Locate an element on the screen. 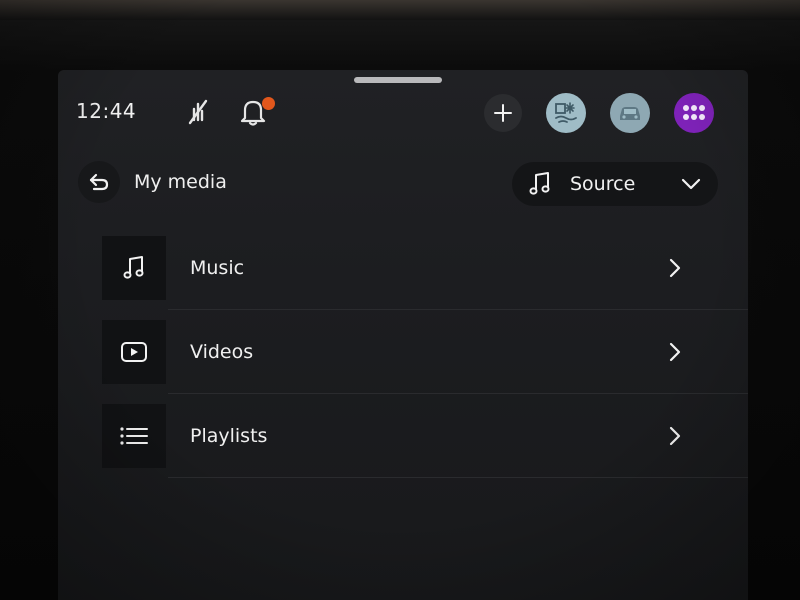 The image size is (800, 600). back-button is located at coordinates (99, 182).